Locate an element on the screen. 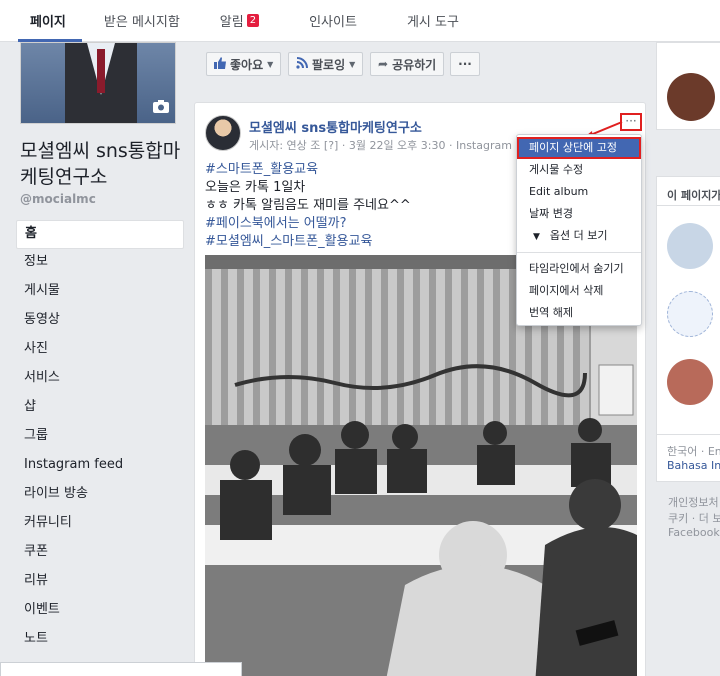 The image size is (720, 676). follow-button: 팔로잉 ▼ is located at coordinates (326, 64).